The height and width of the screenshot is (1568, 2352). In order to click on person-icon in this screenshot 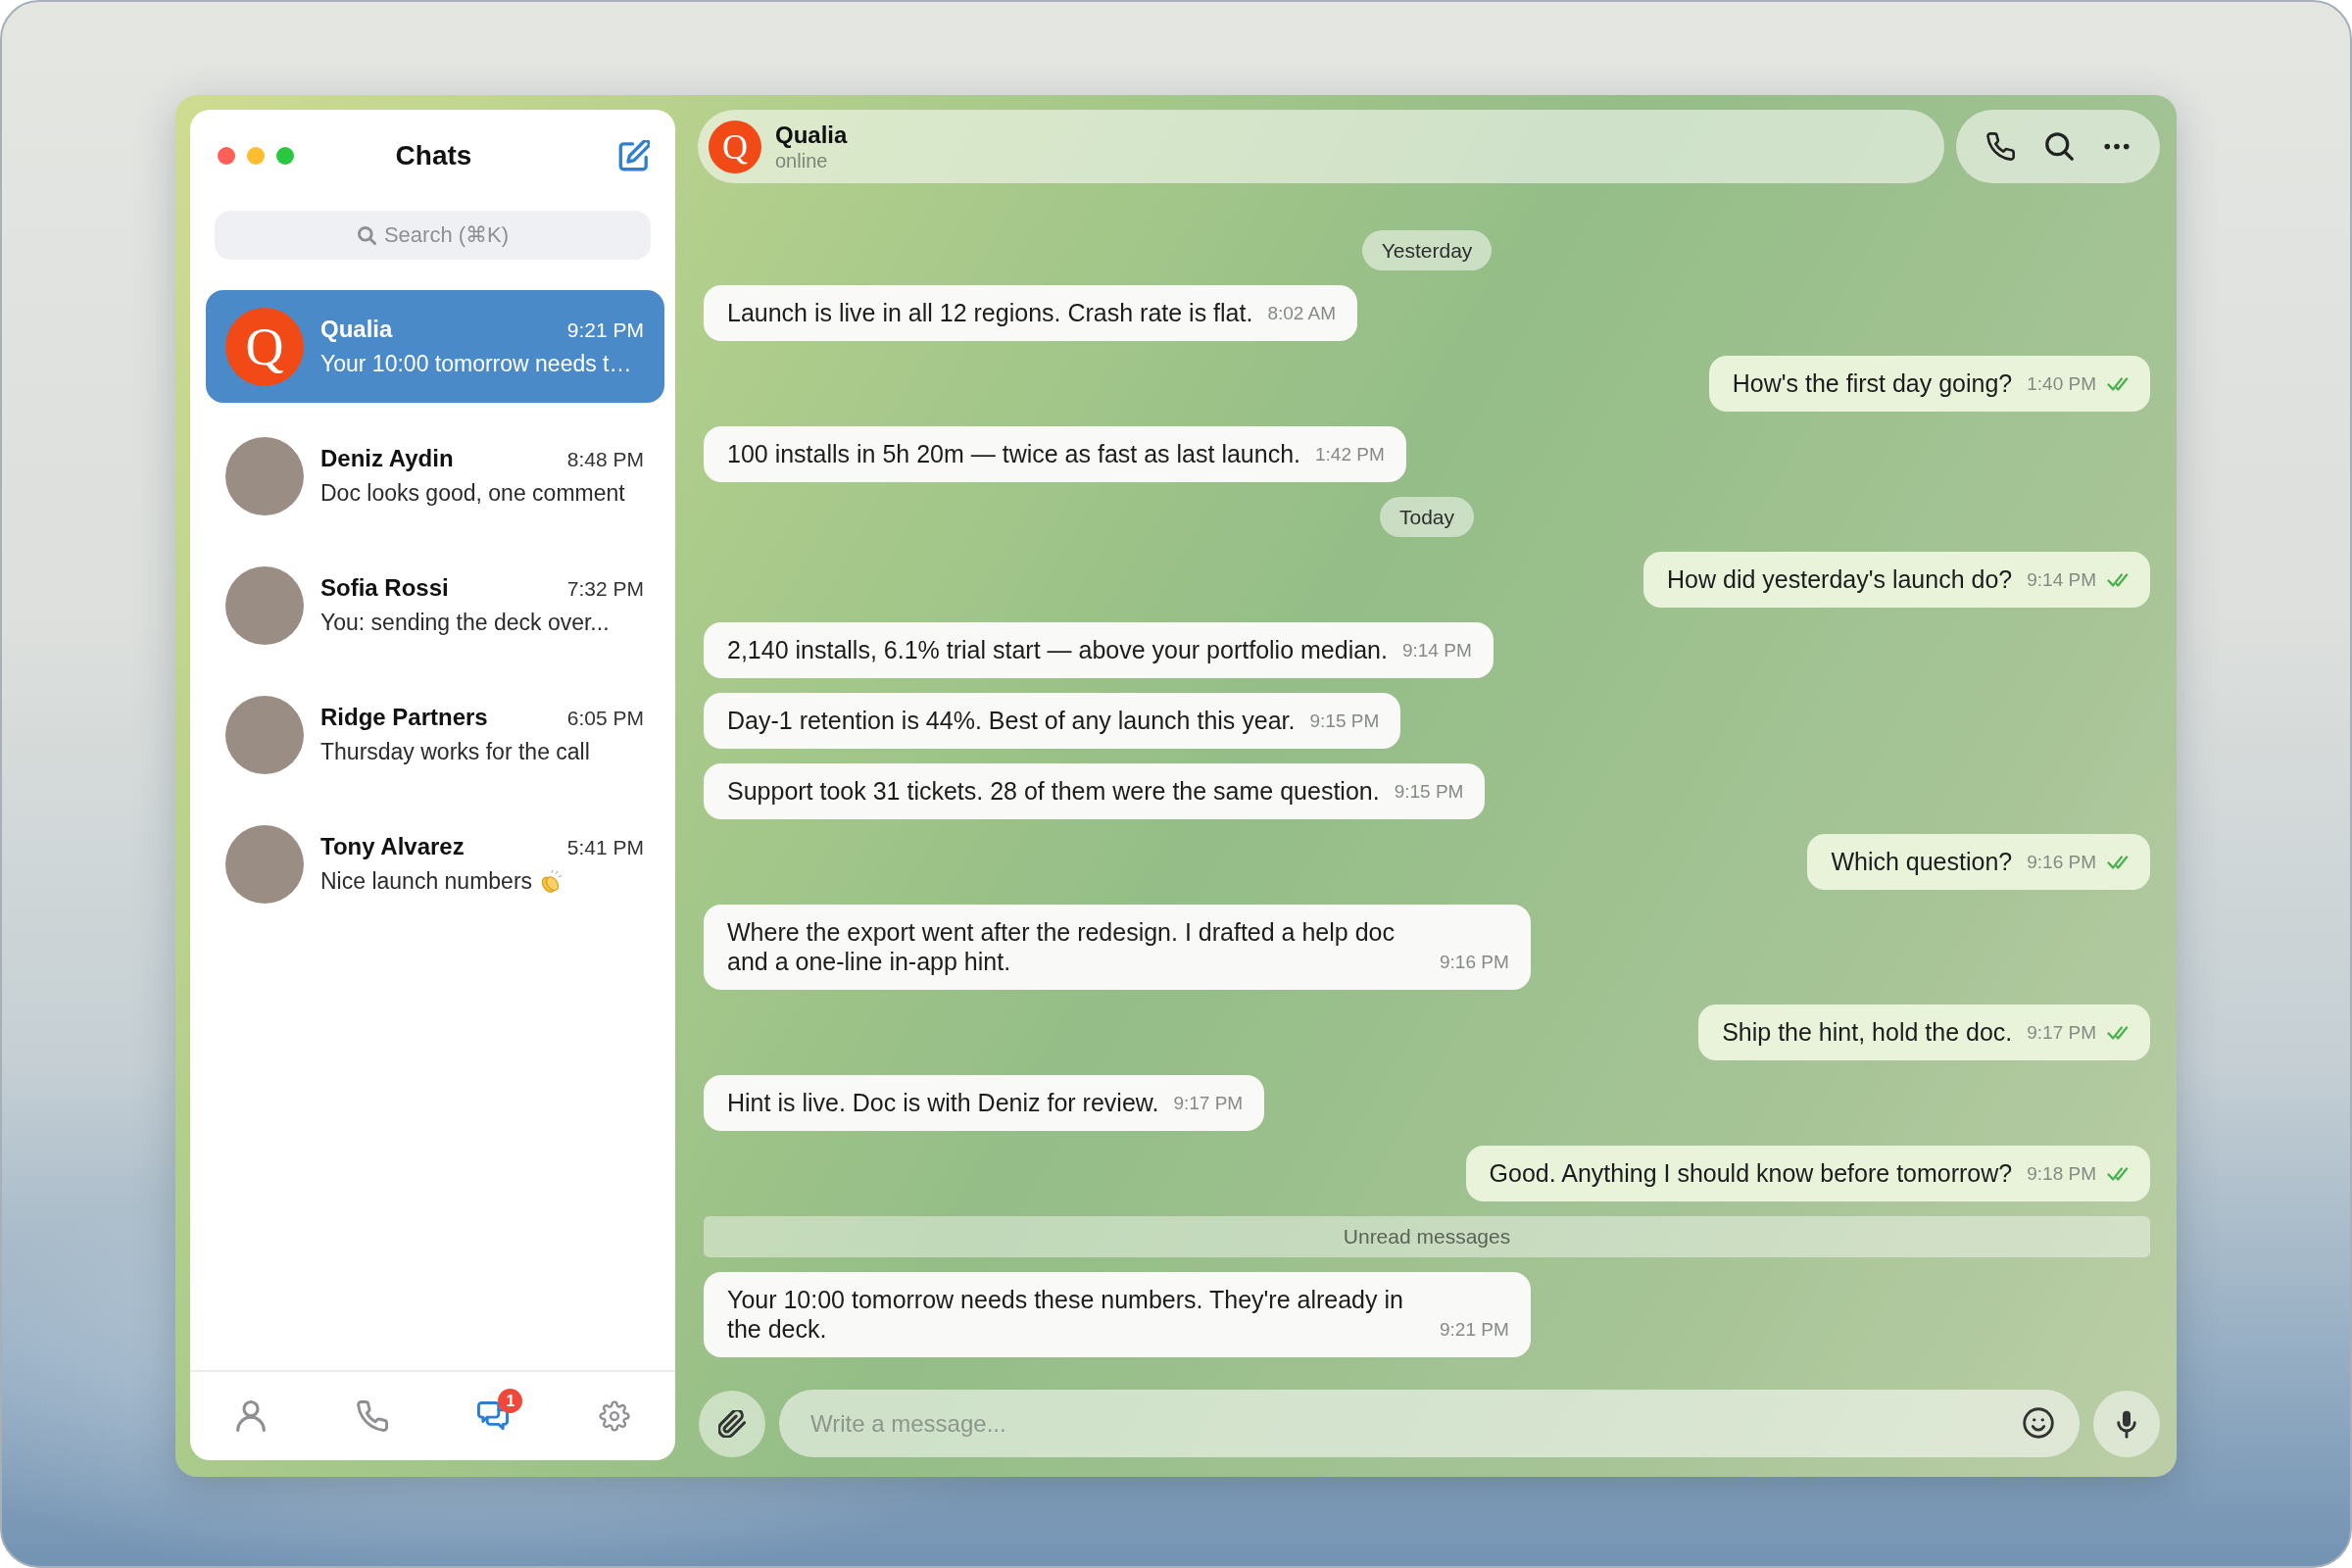, I will do `click(250, 1416)`.